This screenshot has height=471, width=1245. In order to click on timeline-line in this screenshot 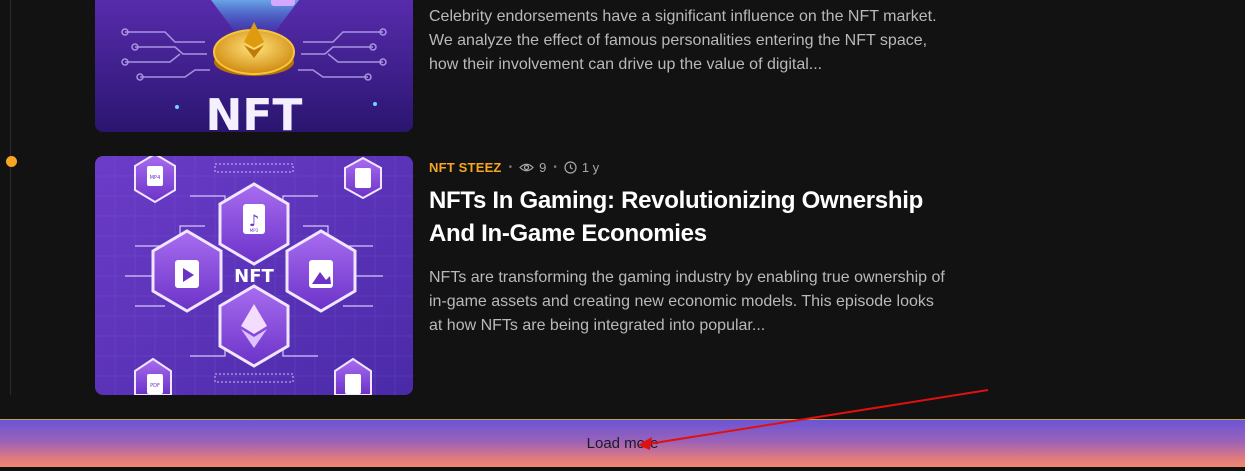, I will do `click(10, 197)`.